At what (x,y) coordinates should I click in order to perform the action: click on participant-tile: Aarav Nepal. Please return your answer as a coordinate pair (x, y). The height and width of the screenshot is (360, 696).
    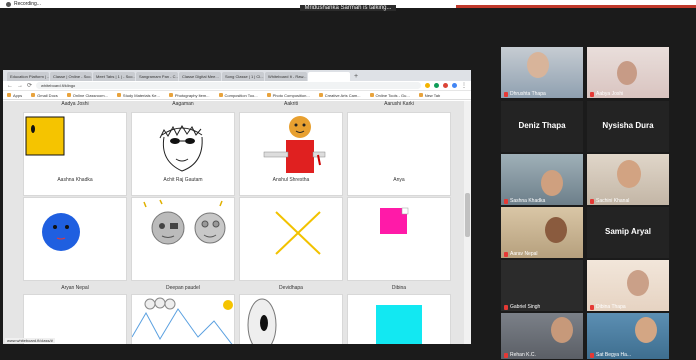
    Looking at the image, I should click on (542, 232).